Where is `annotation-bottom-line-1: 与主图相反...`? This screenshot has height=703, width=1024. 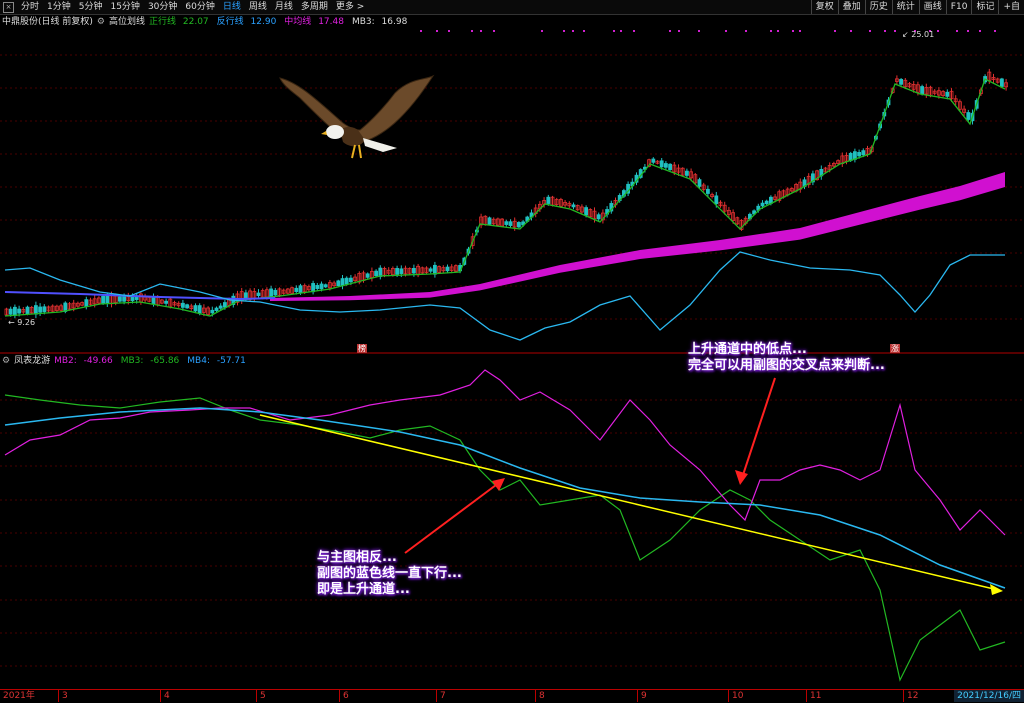
annotation-bottom-line-1: 与主图相反... is located at coordinates (357, 557).